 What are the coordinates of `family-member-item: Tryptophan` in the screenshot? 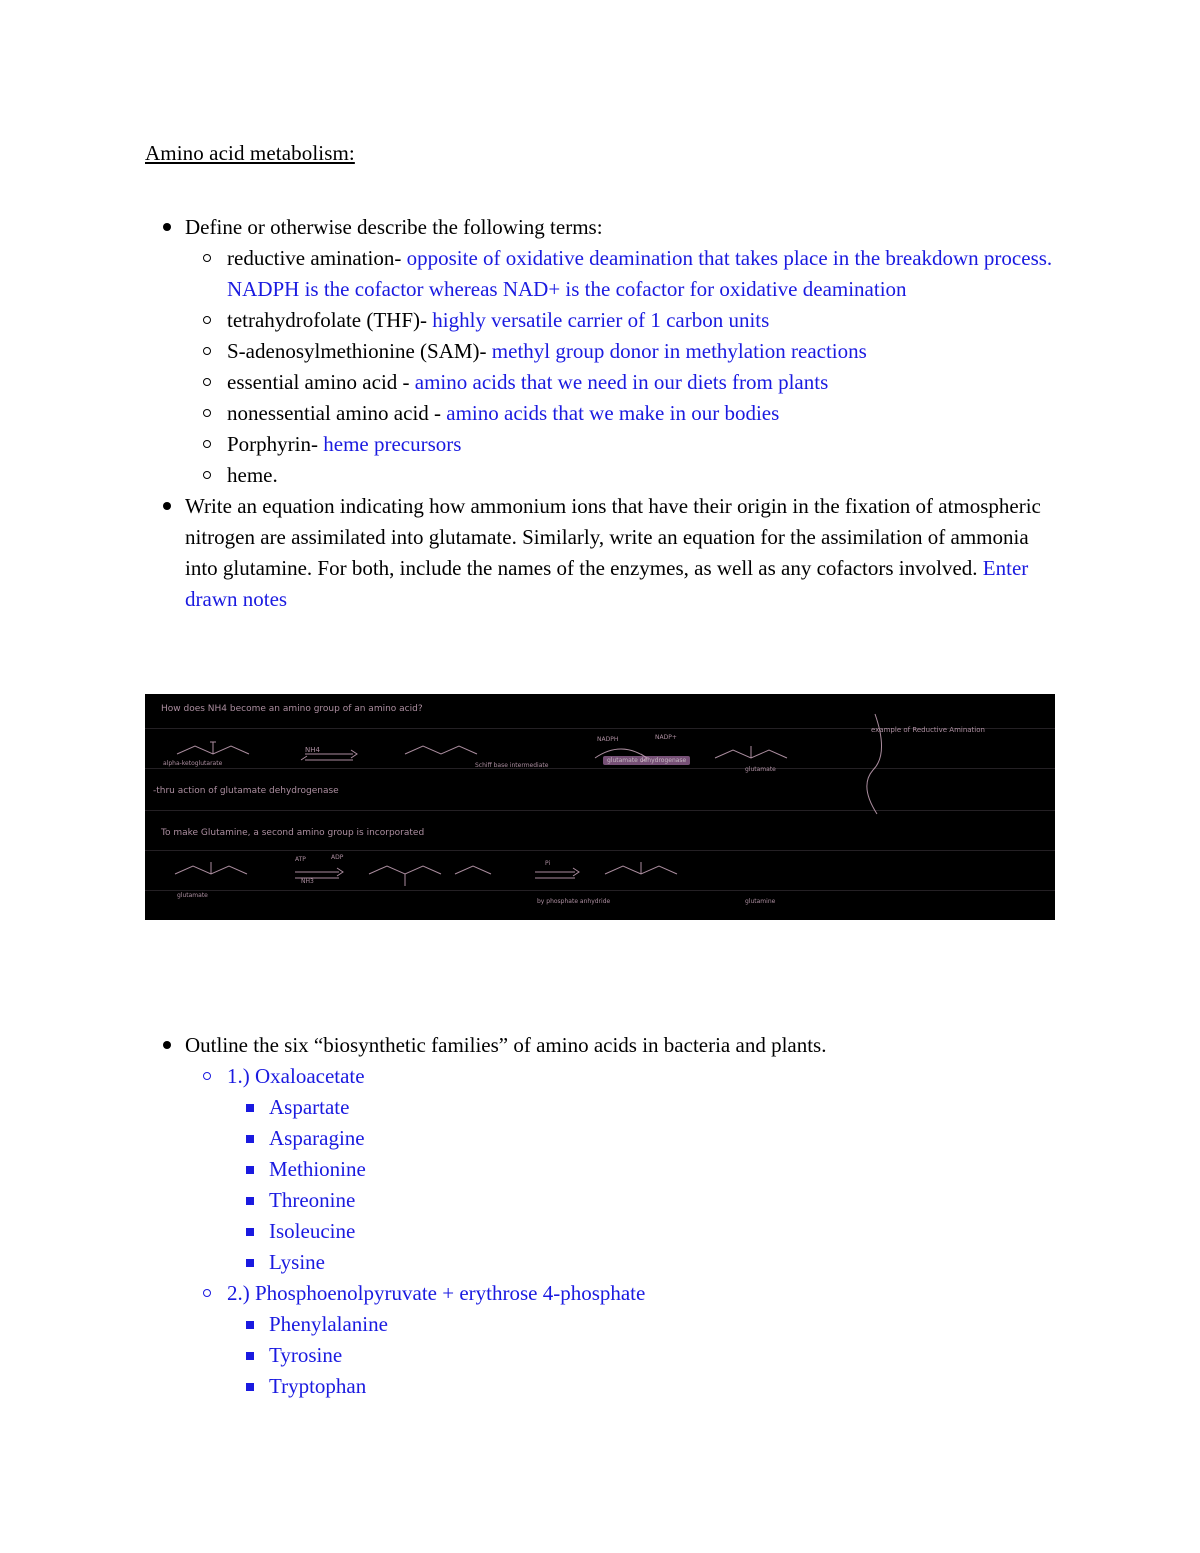 It's located at (641, 1386).